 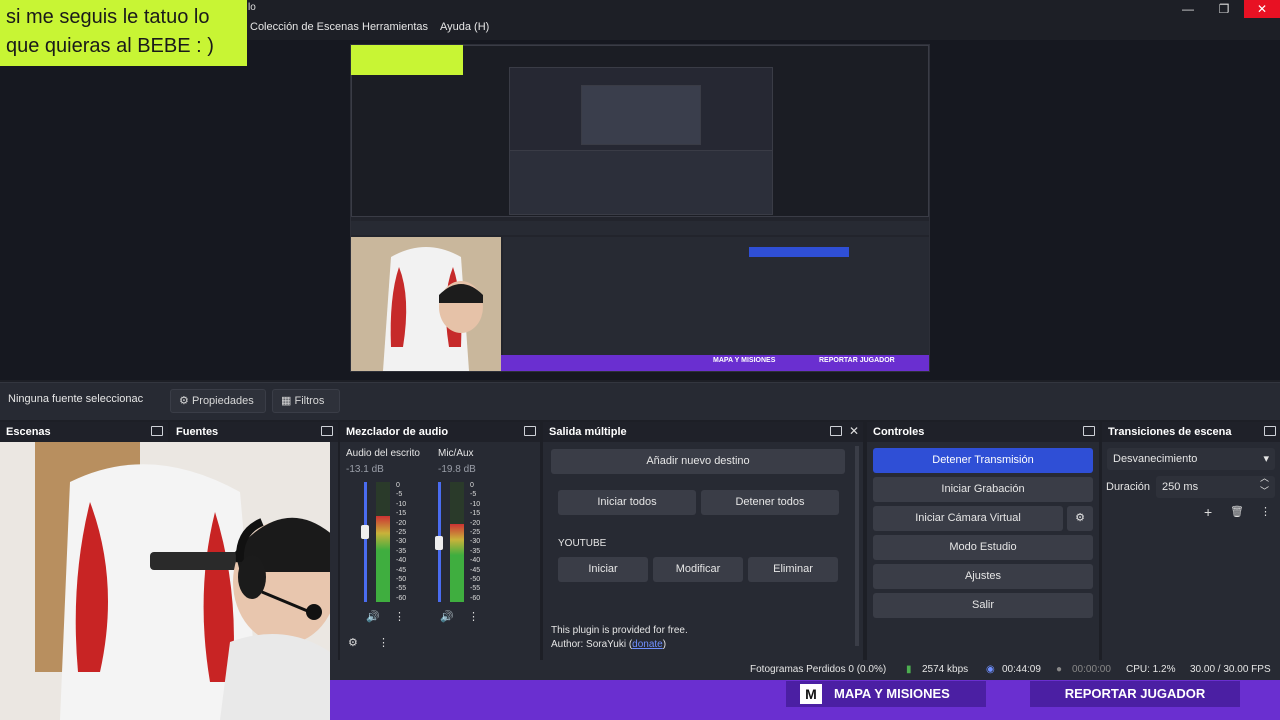 I want to click on sources-title-text: Fuentes, so click(x=197, y=432).